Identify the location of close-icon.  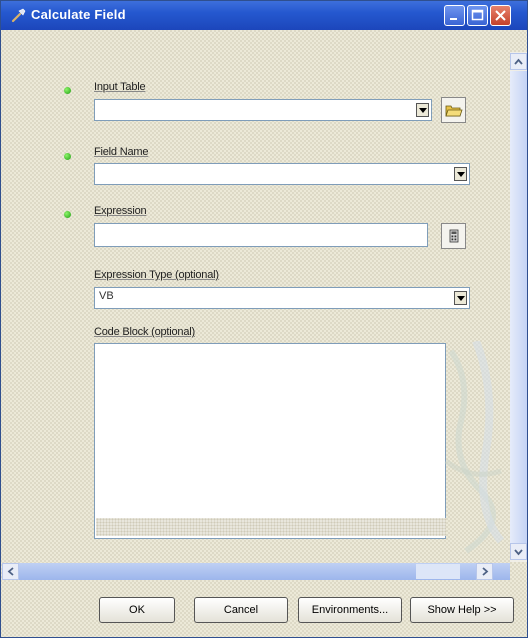
(500, 15).